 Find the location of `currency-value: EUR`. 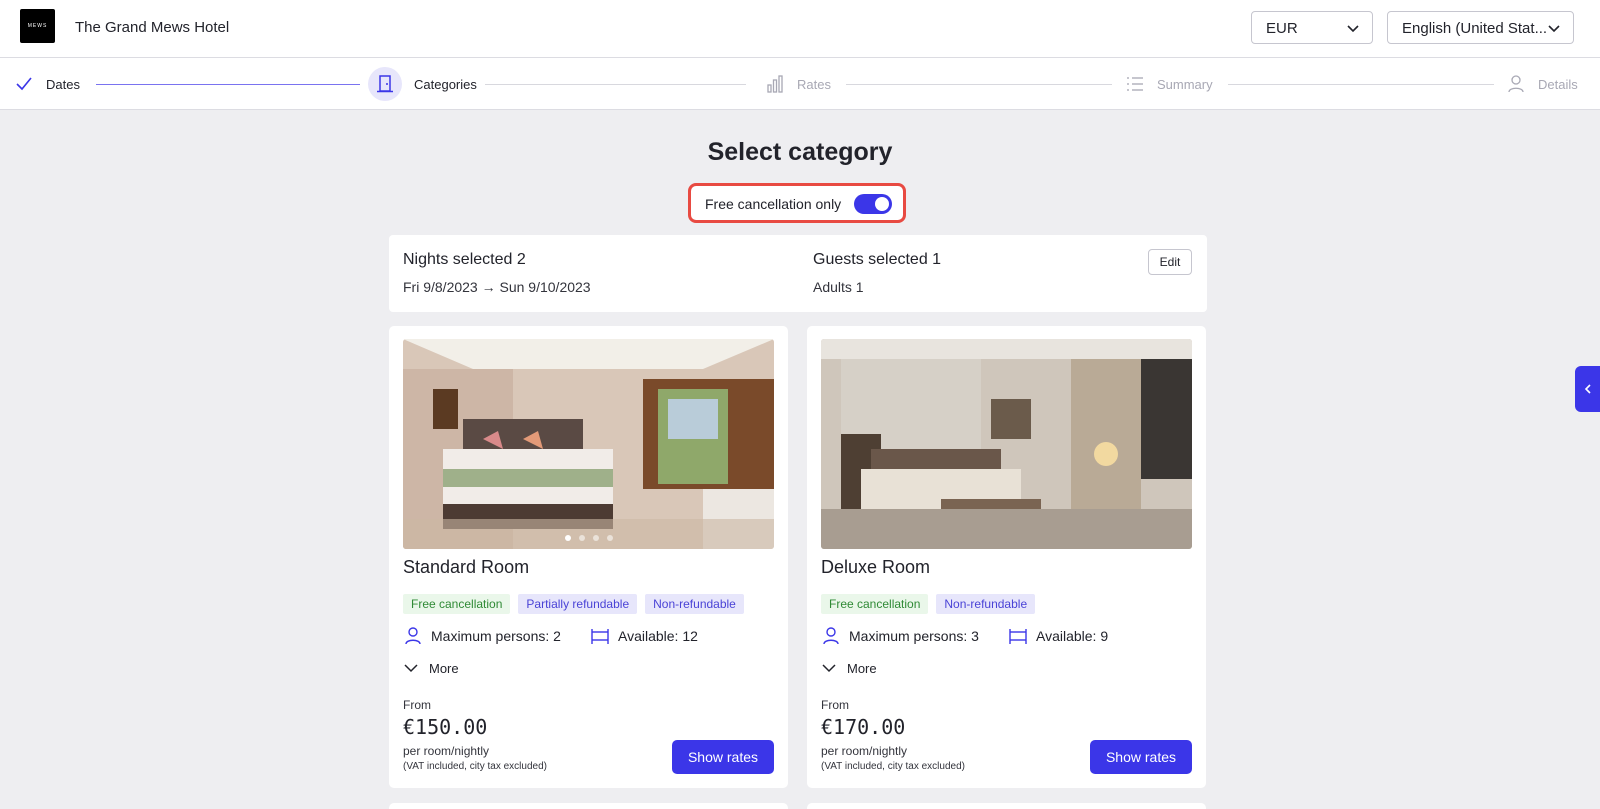

currency-value: EUR is located at coordinates (1282, 28).